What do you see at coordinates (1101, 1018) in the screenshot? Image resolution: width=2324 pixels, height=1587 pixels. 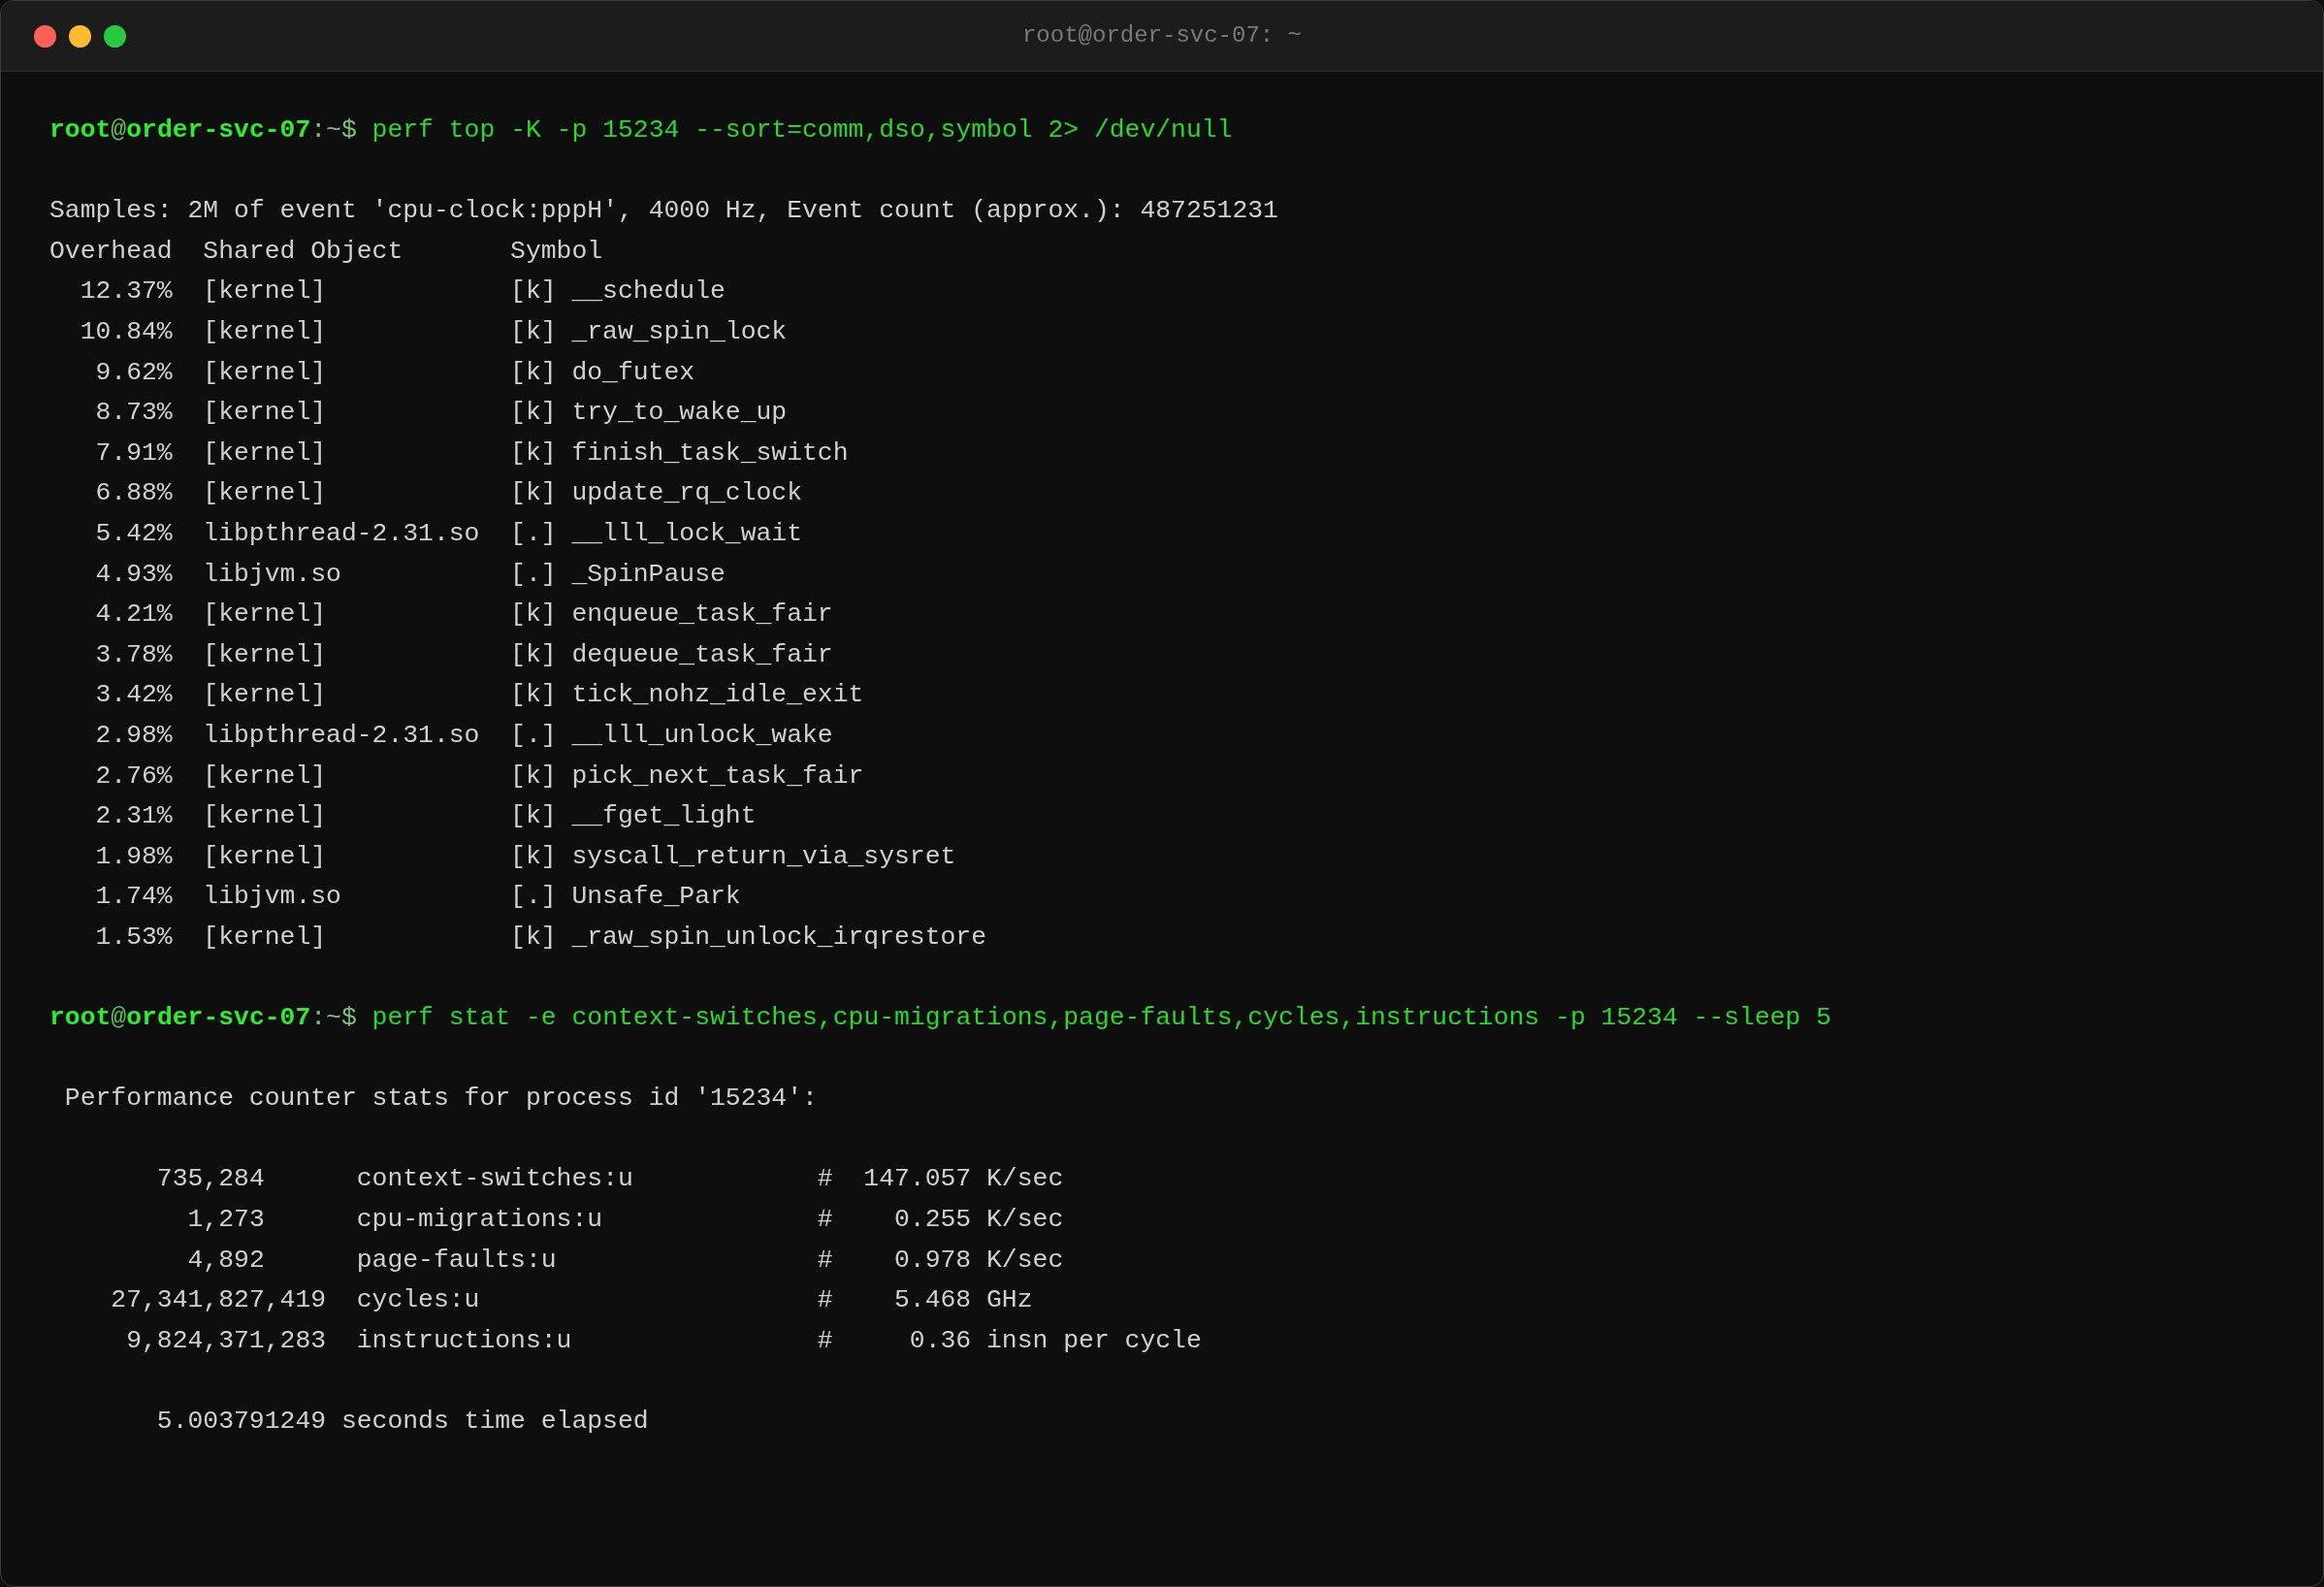 I see `command-text: perf stat -e context-switches,cpu-migrations,page-faults,cycles,instructions -p 15234 --sleep 5` at bounding box center [1101, 1018].